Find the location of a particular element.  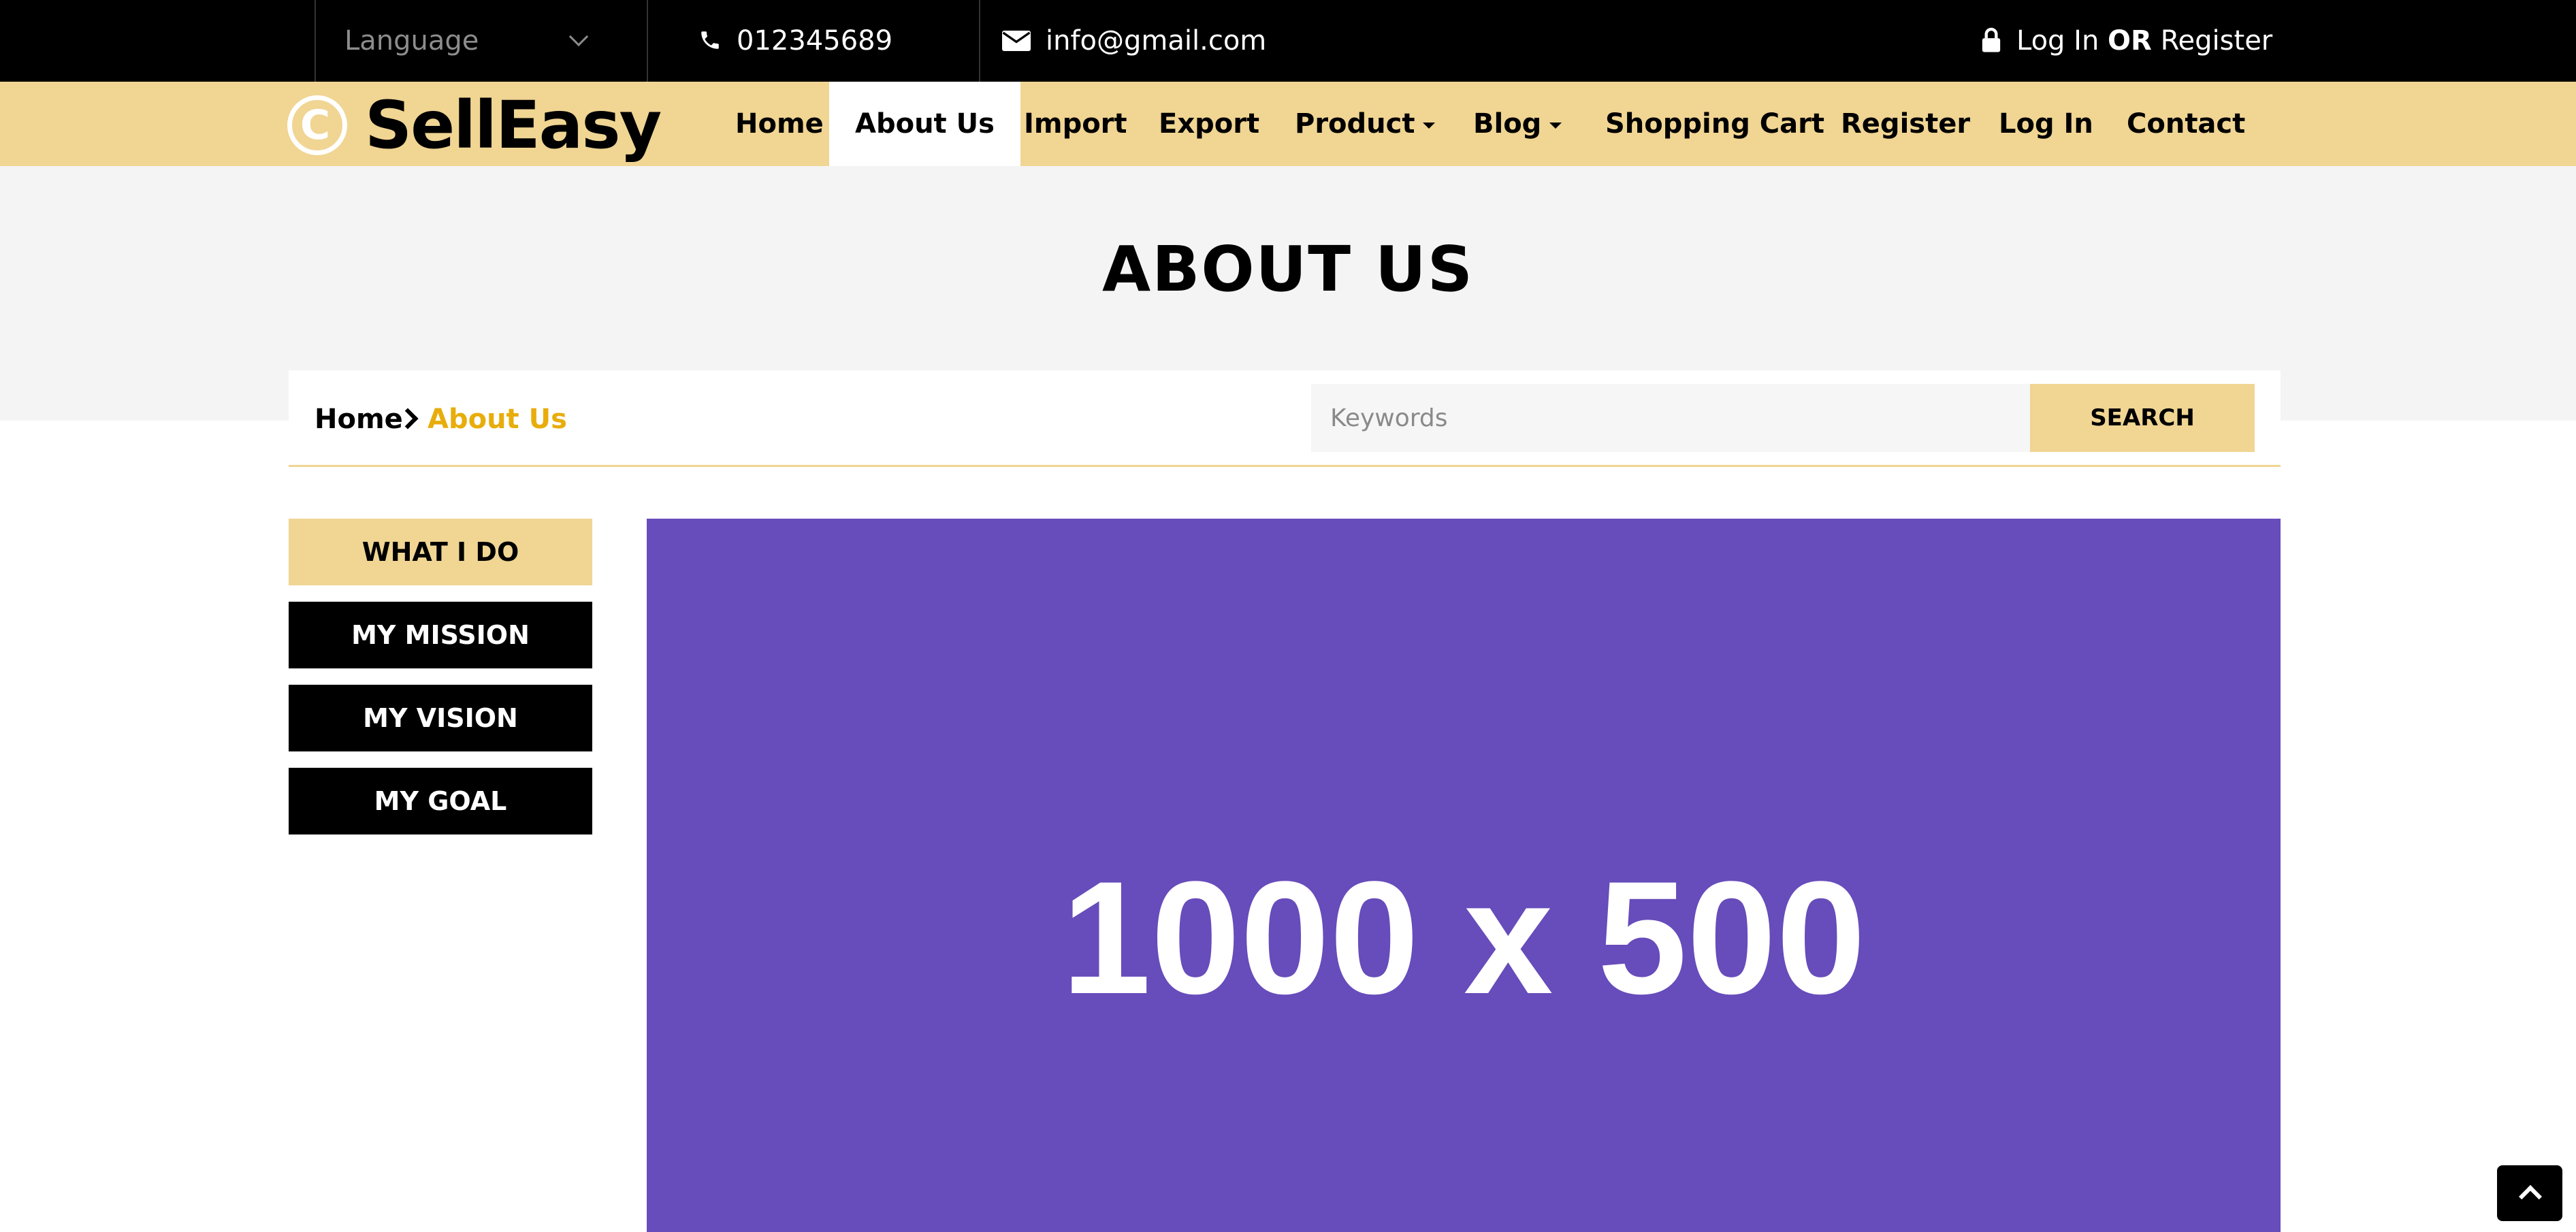

page-title: ABOUT US is located at coordinates (1288, 269).